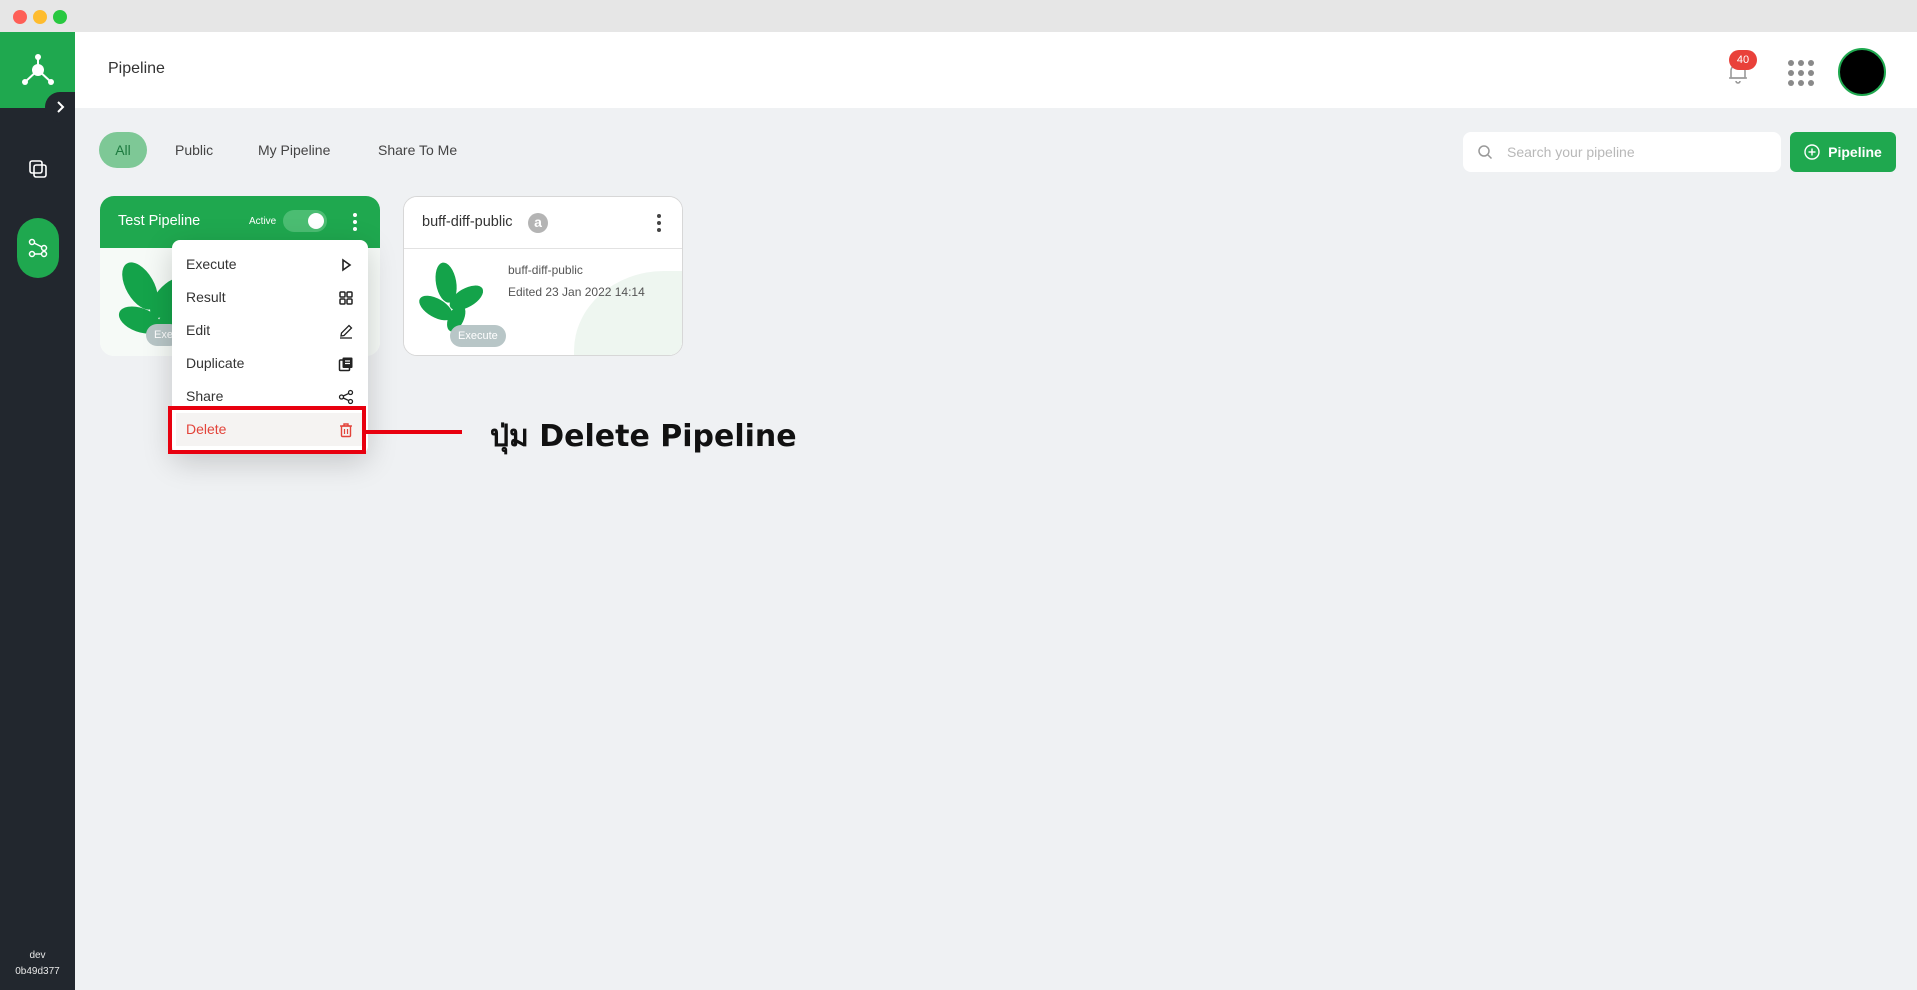 The width and height of the screenshot is (1917, 990). What do you see at coordinates (270, 330) in the screenshot?
I see `menu-item-edit: Edit` at bounding box center [270, 330].